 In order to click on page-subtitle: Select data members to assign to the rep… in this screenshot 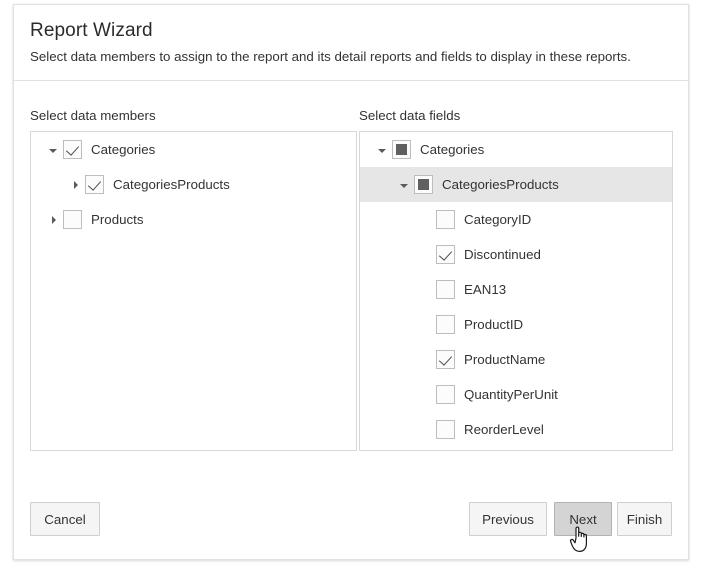, I will do `click(330, 56)`.